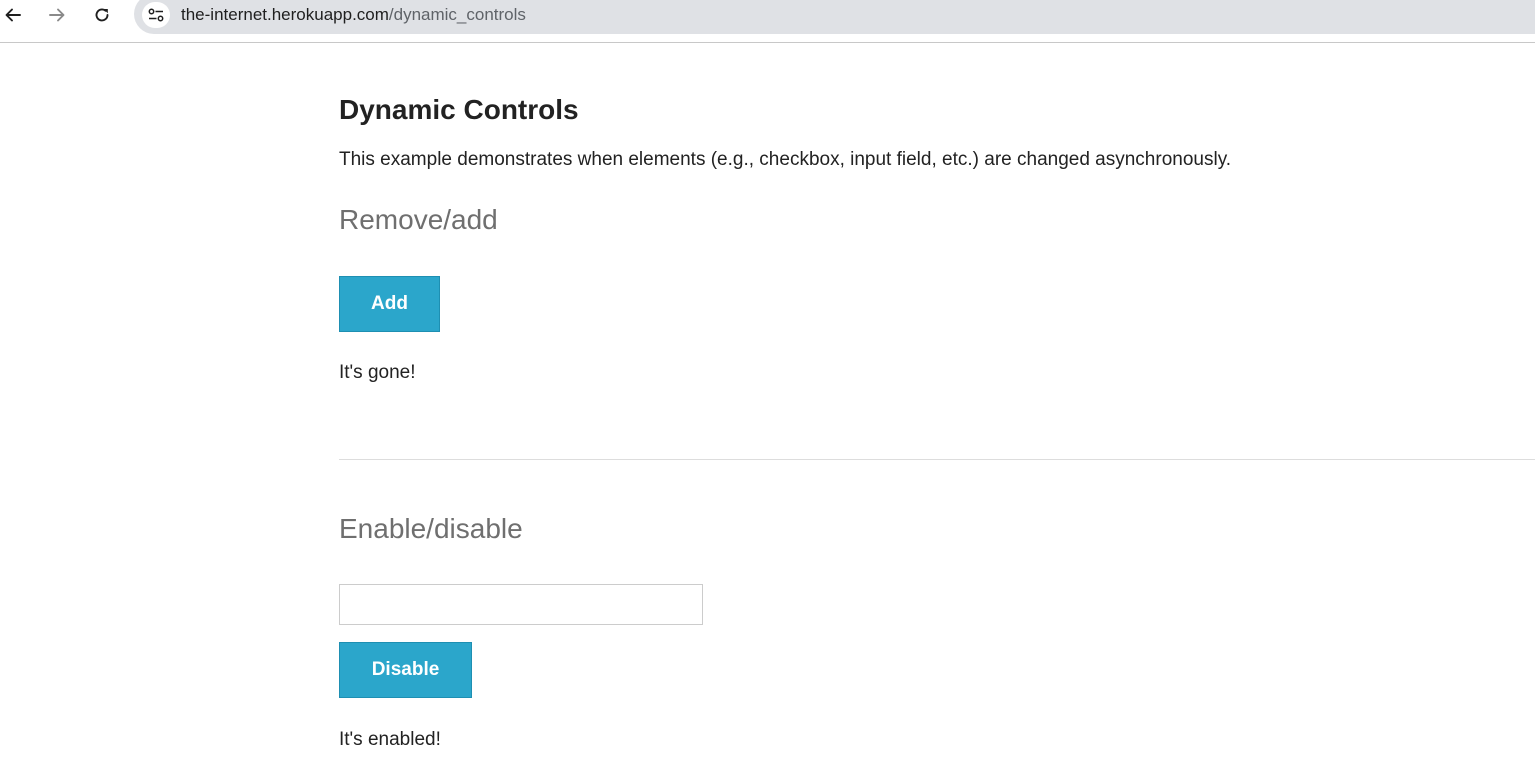  Describe the element at coordinates (390, 739) in the screenshot. I see `enable-disable-message: It's enabled!` at that location.